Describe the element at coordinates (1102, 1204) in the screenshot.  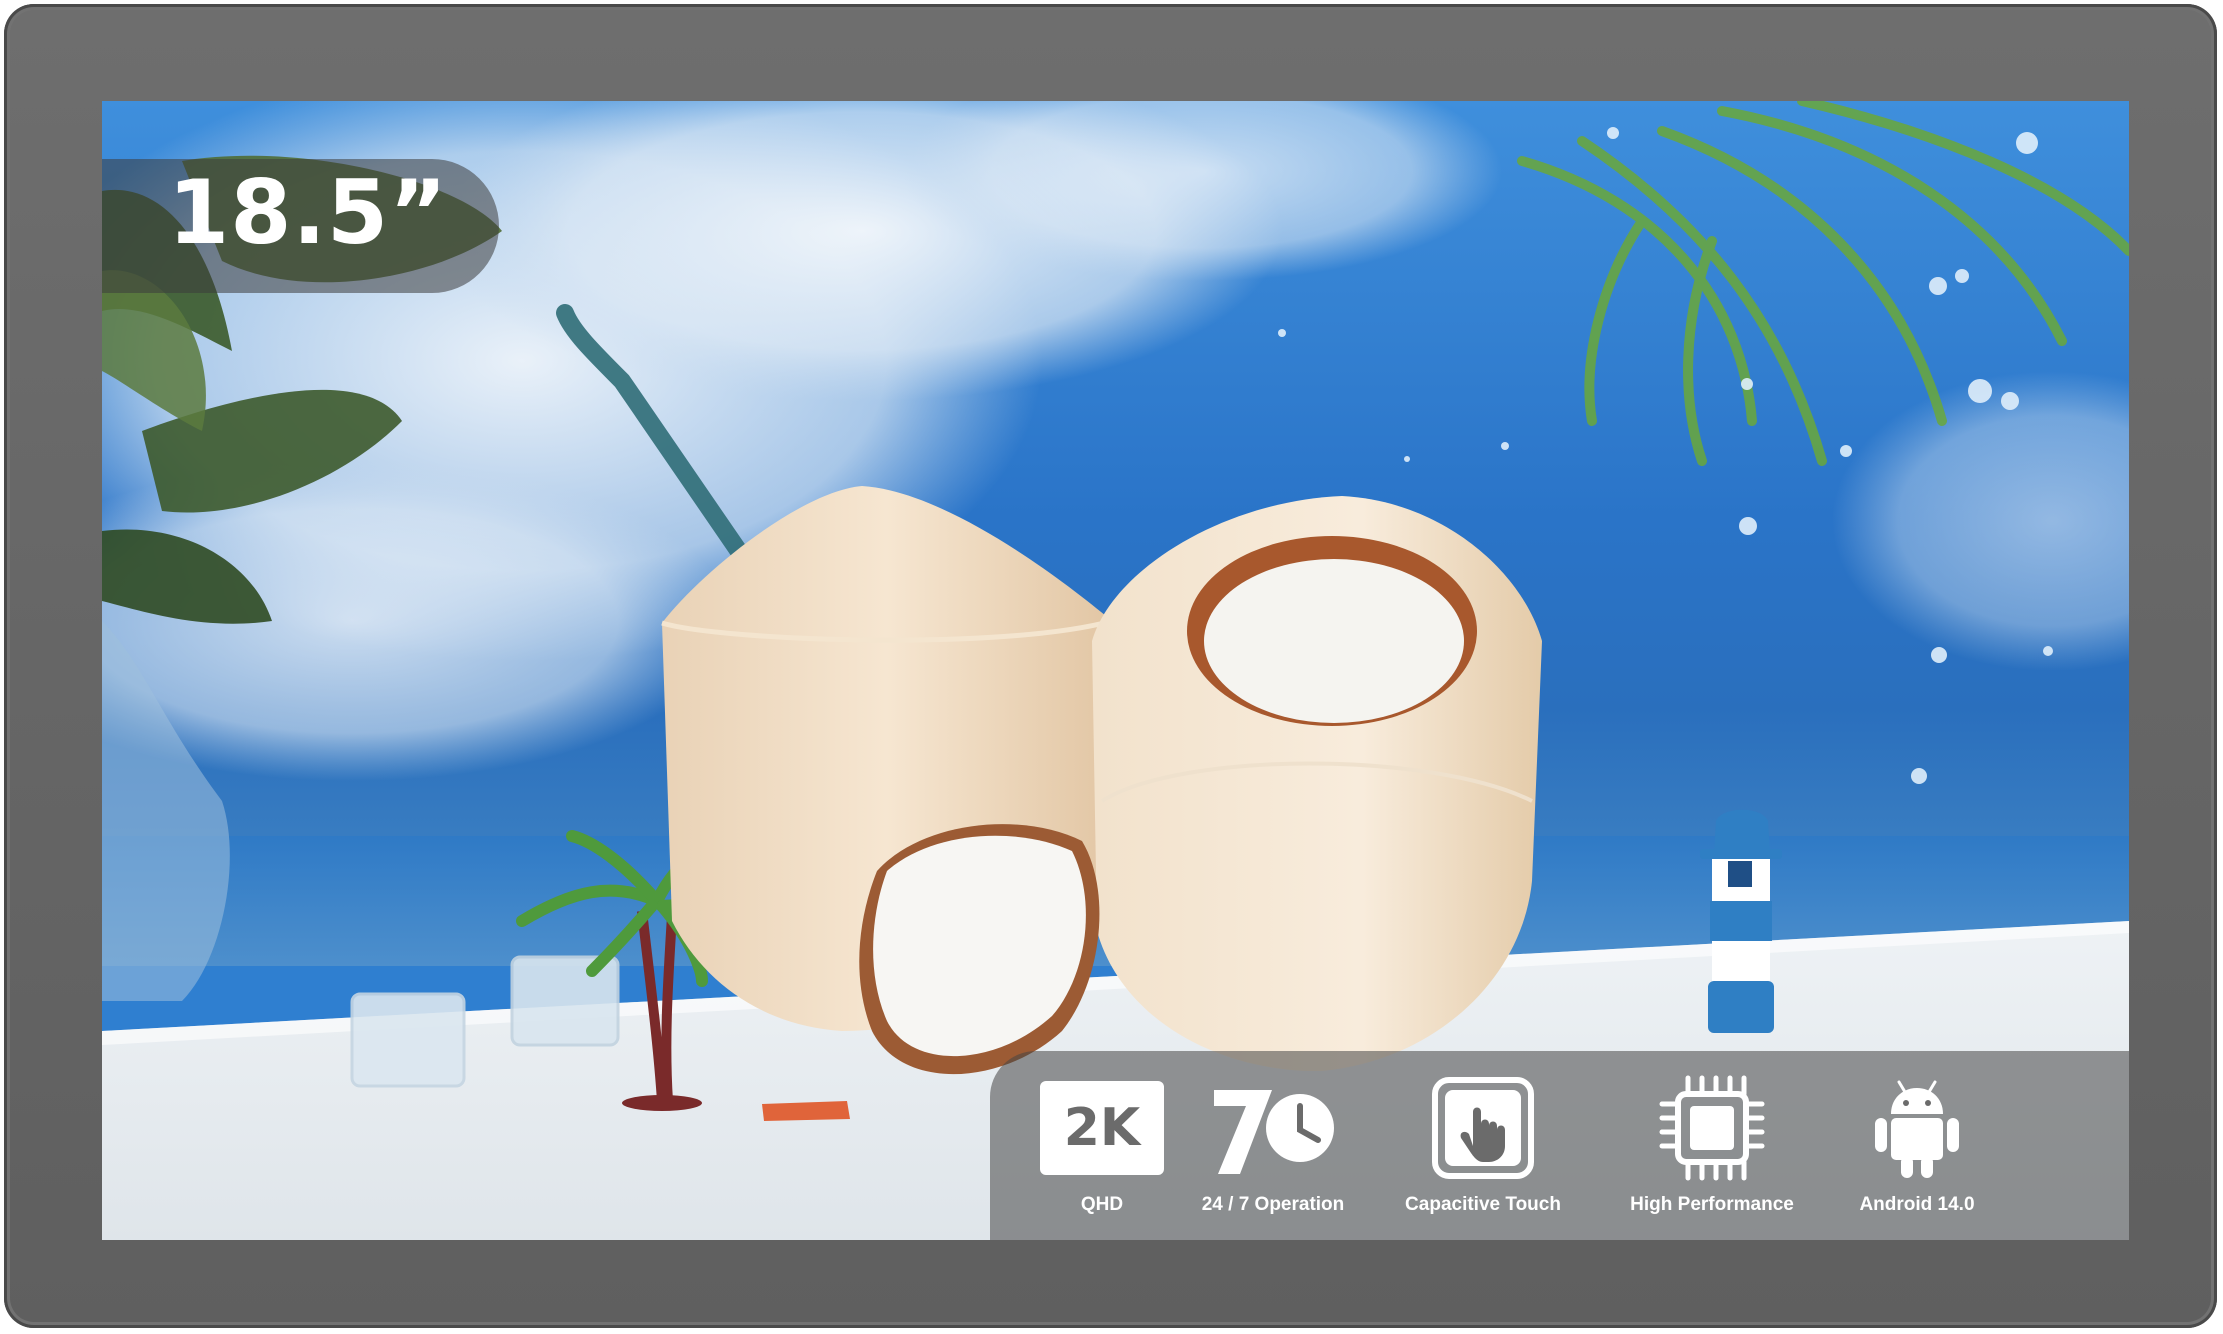
I see `feature-label-qhd: QHD` at that location.